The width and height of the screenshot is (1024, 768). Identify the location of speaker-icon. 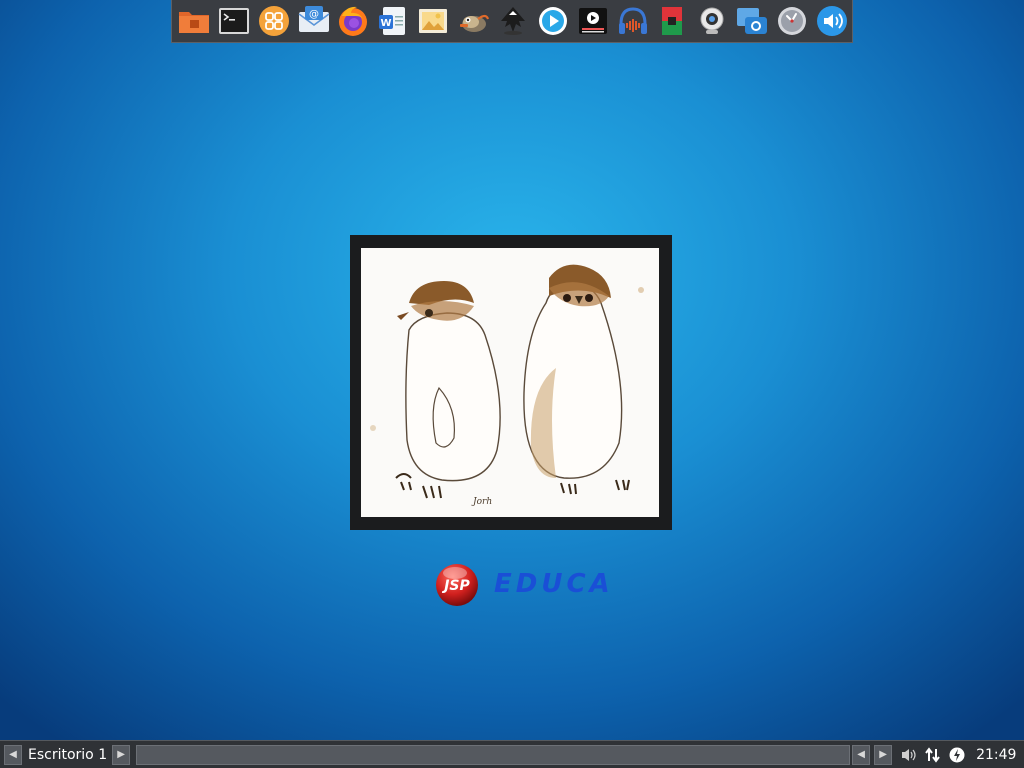
(831, 21).